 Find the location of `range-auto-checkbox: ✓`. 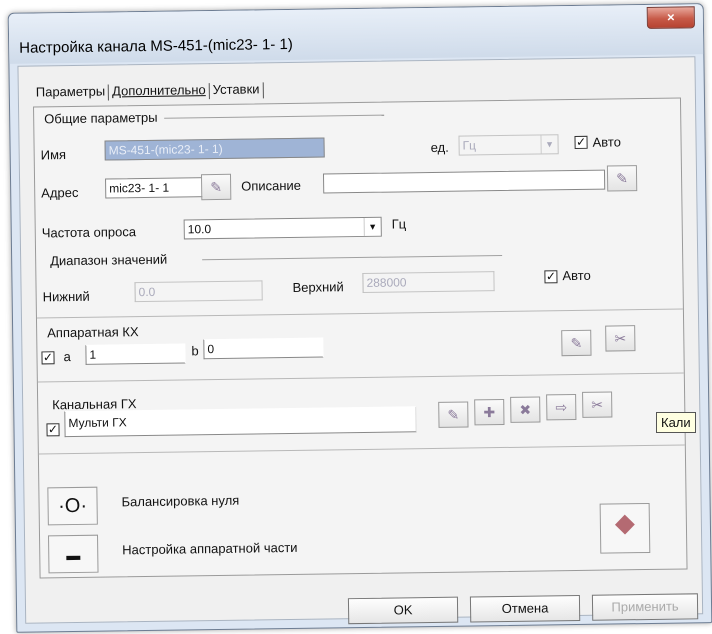

range-auto-checkbox: ✓ is located at coordinates (551, 276).